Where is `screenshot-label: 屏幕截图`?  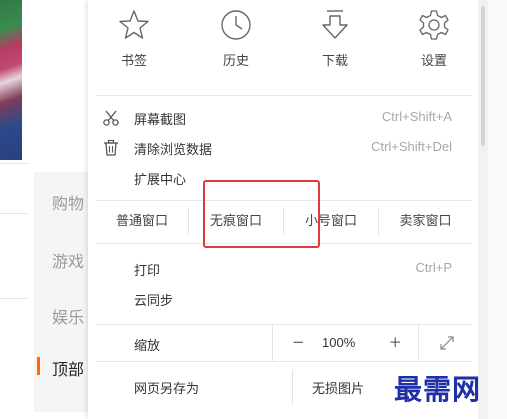
screenshot-label: 屏幕截图 is located at coordinates (160, 120).